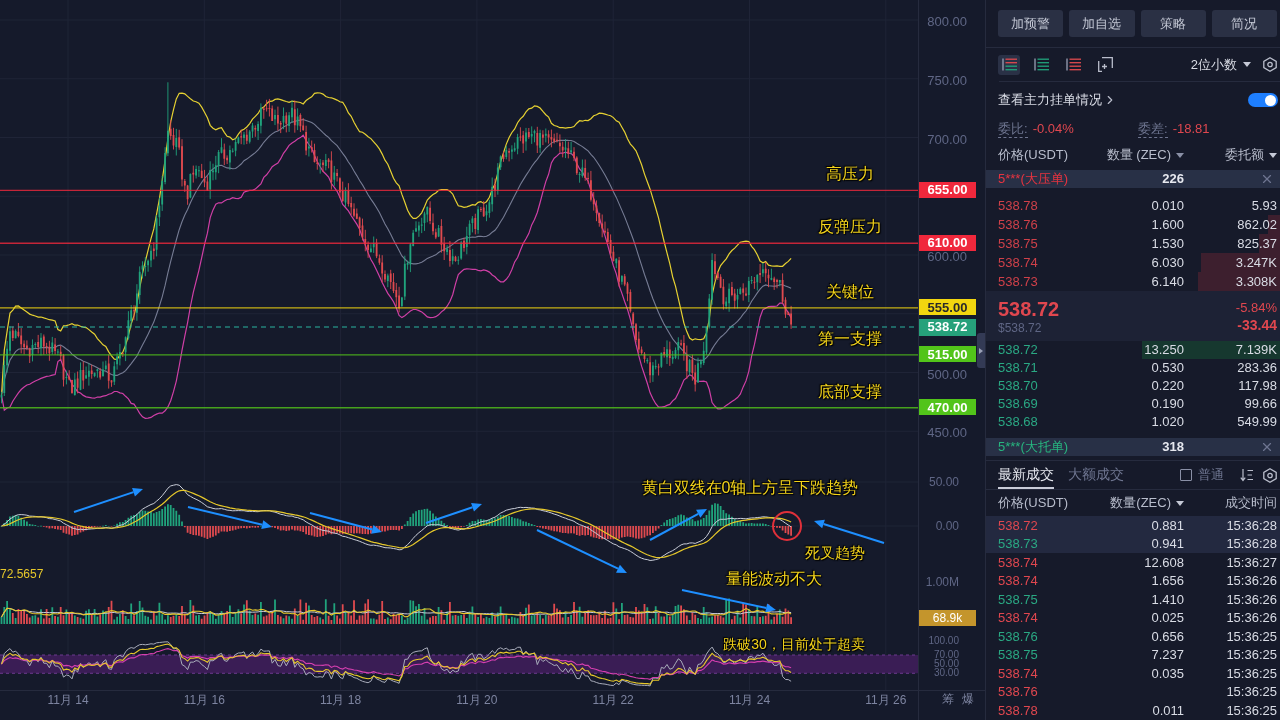 This screenshot has width=1280, height=720. What do you see at coordinates (1018, 224) in the screenshot?
I see `order-price: 538.76` at bounding box center [1018, 224].